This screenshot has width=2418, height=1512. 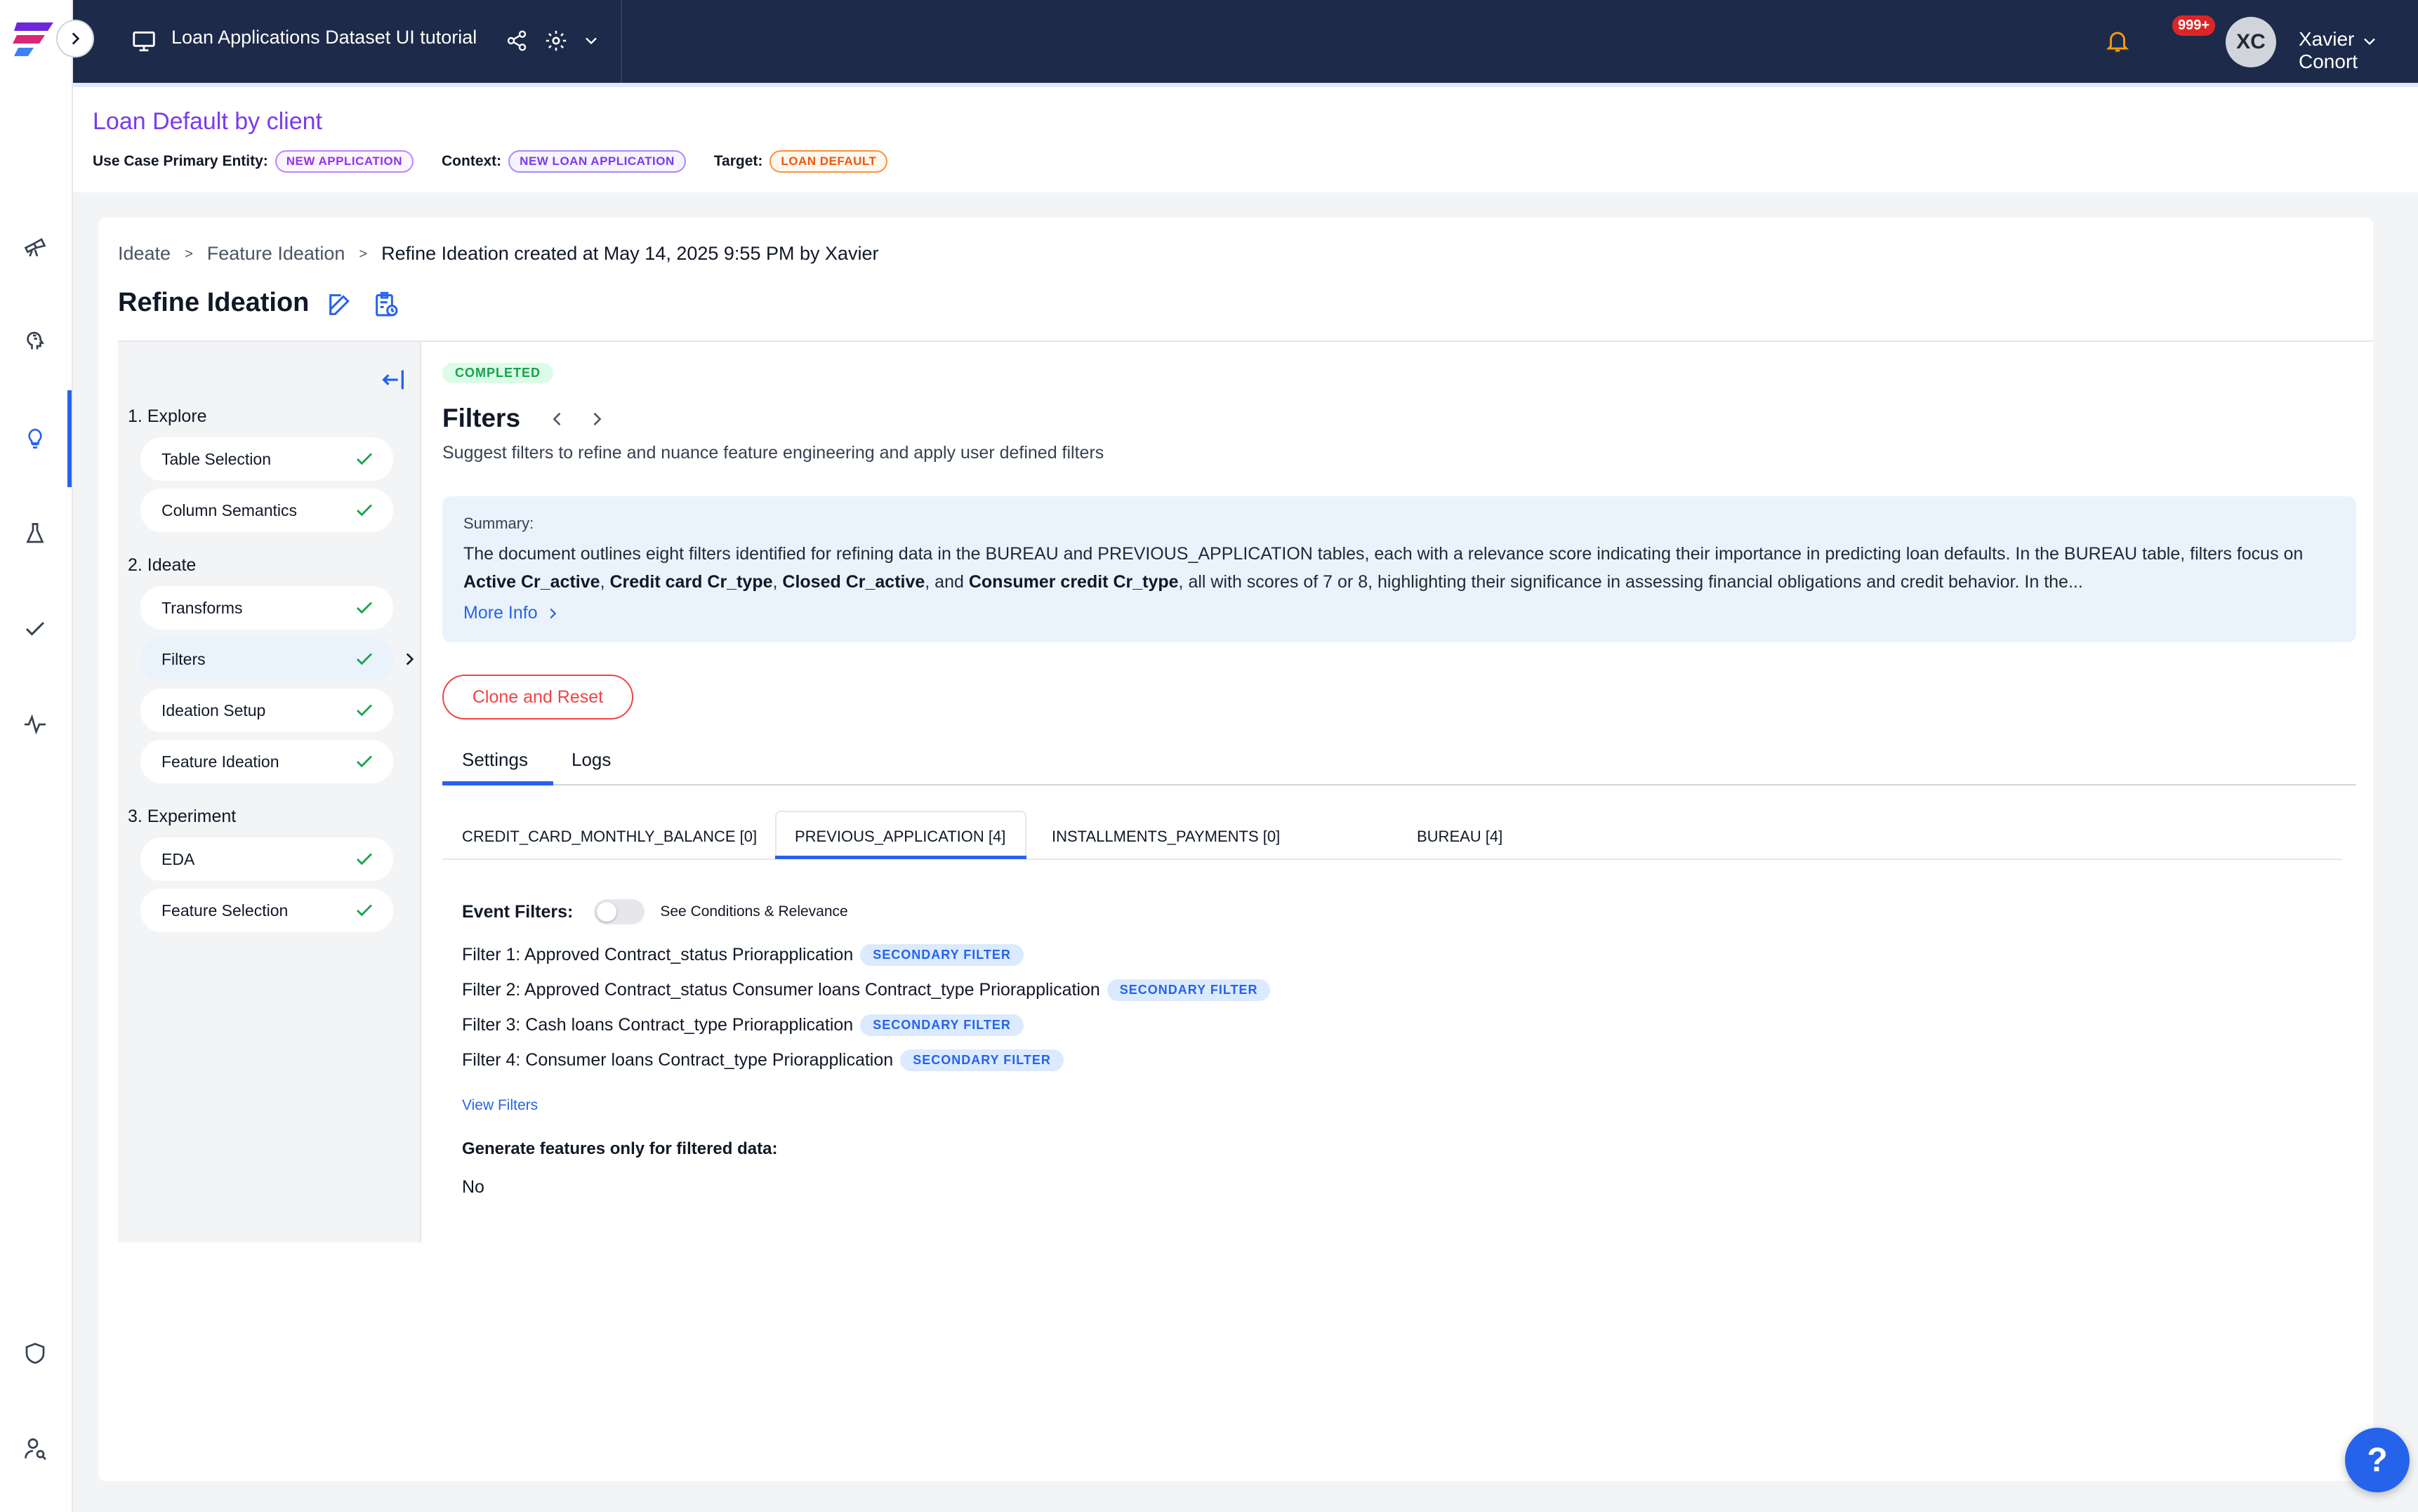 What do you see at coordinates (2194, 25) in the screenshot?
I see `notification-badge: 999+` at bounding box center [2194, 25].